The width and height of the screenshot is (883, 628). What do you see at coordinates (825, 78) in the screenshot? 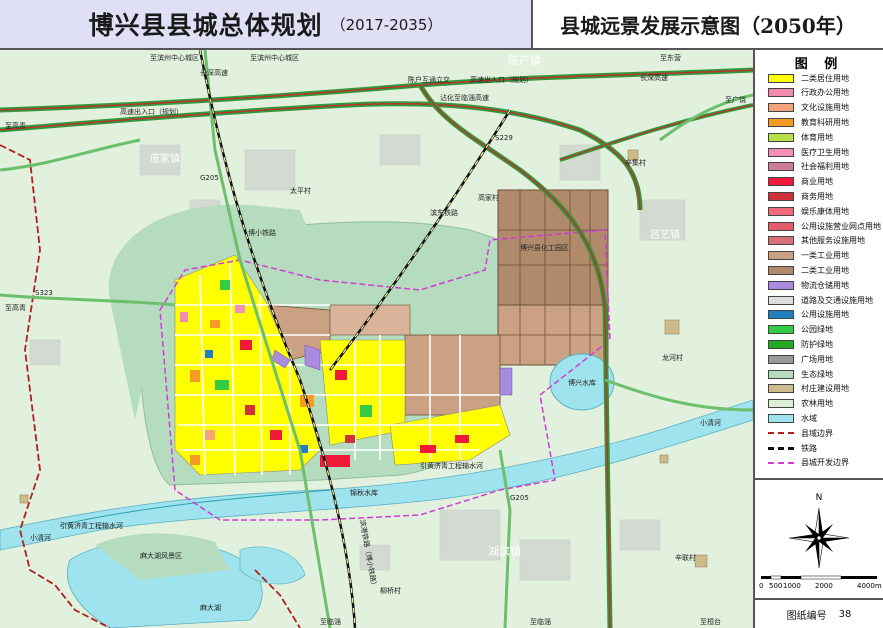
I see `legend-label: 二类居住用地` at bounding box center [825, 78].